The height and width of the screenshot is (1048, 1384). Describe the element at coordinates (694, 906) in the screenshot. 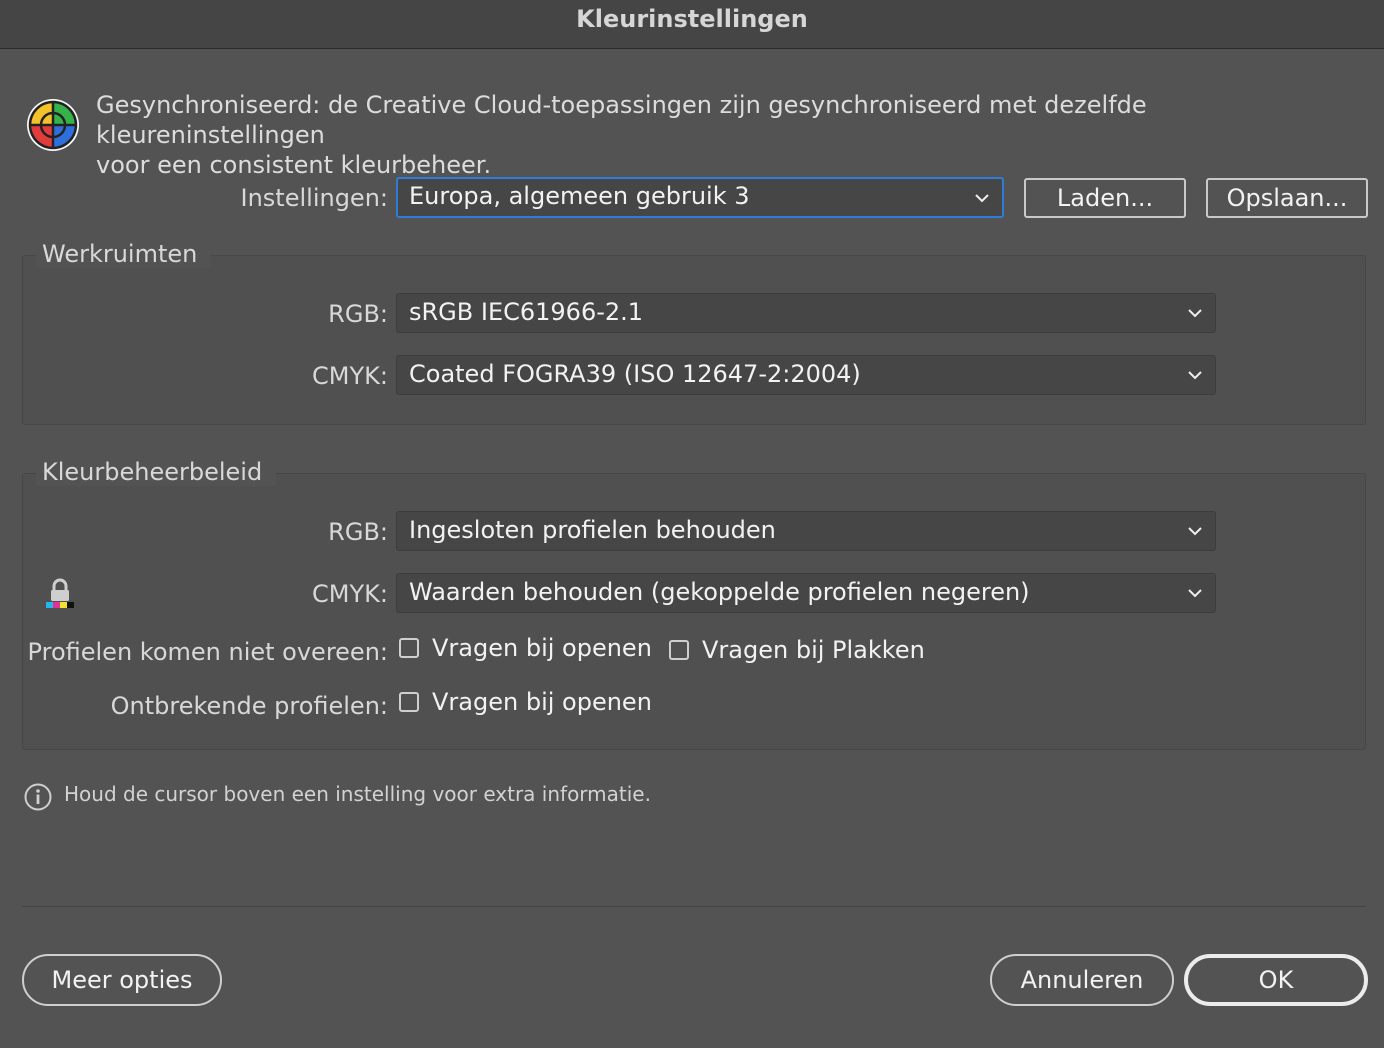

I see `footer-divider` at that location.